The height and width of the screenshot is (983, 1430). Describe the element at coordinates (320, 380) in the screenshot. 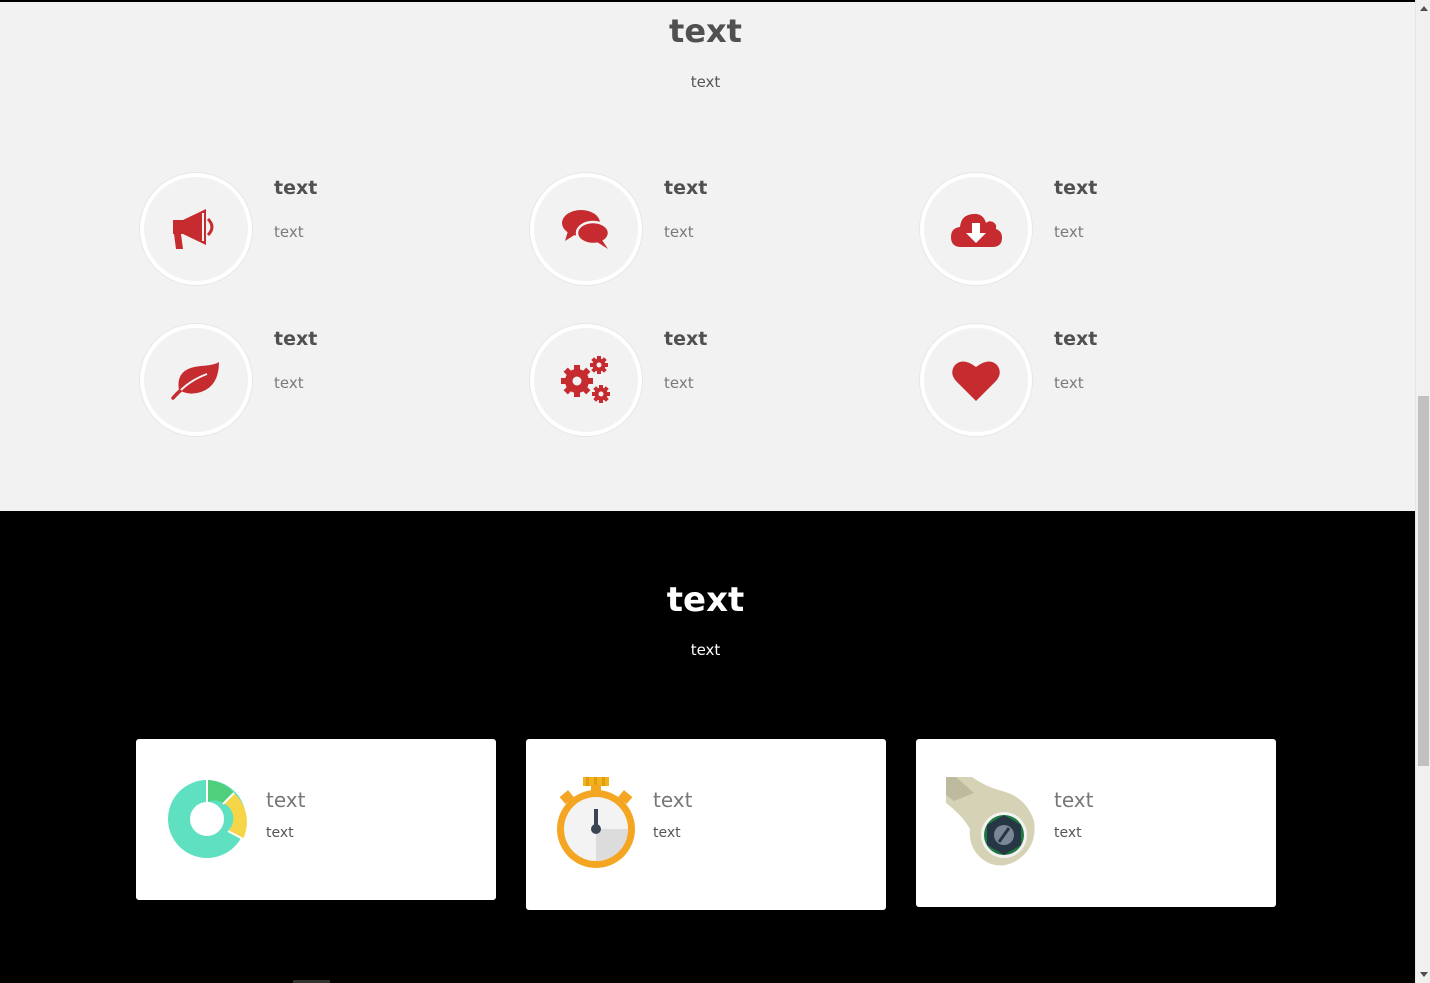

I see `feature-item-leaf: text text` at that location.